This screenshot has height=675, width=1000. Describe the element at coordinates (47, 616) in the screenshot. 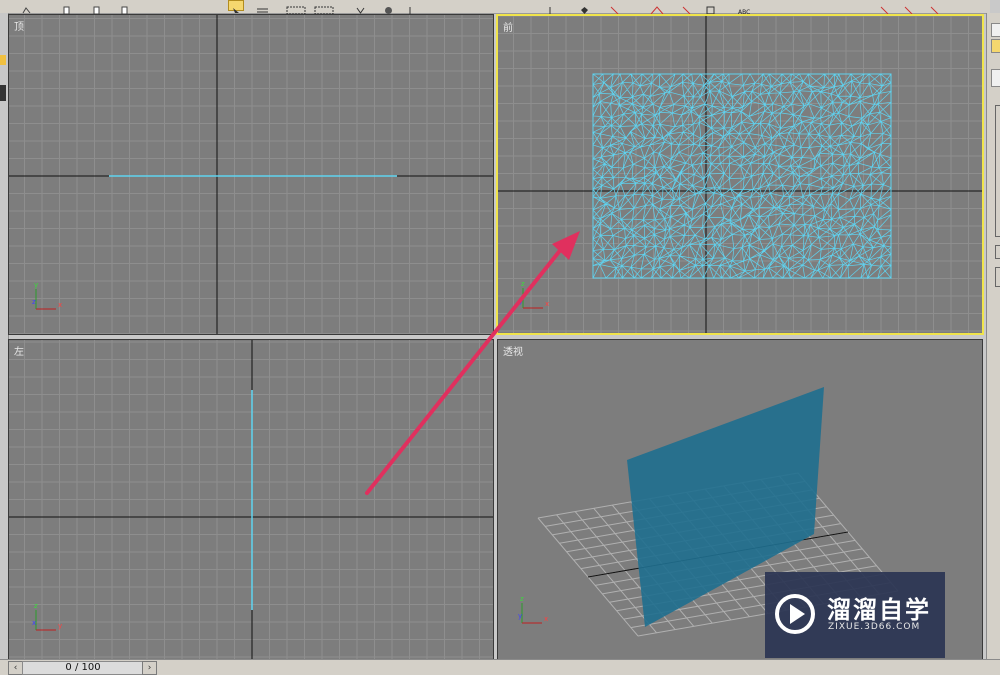

I see `axis-tripod-icon: z y x` at that location.